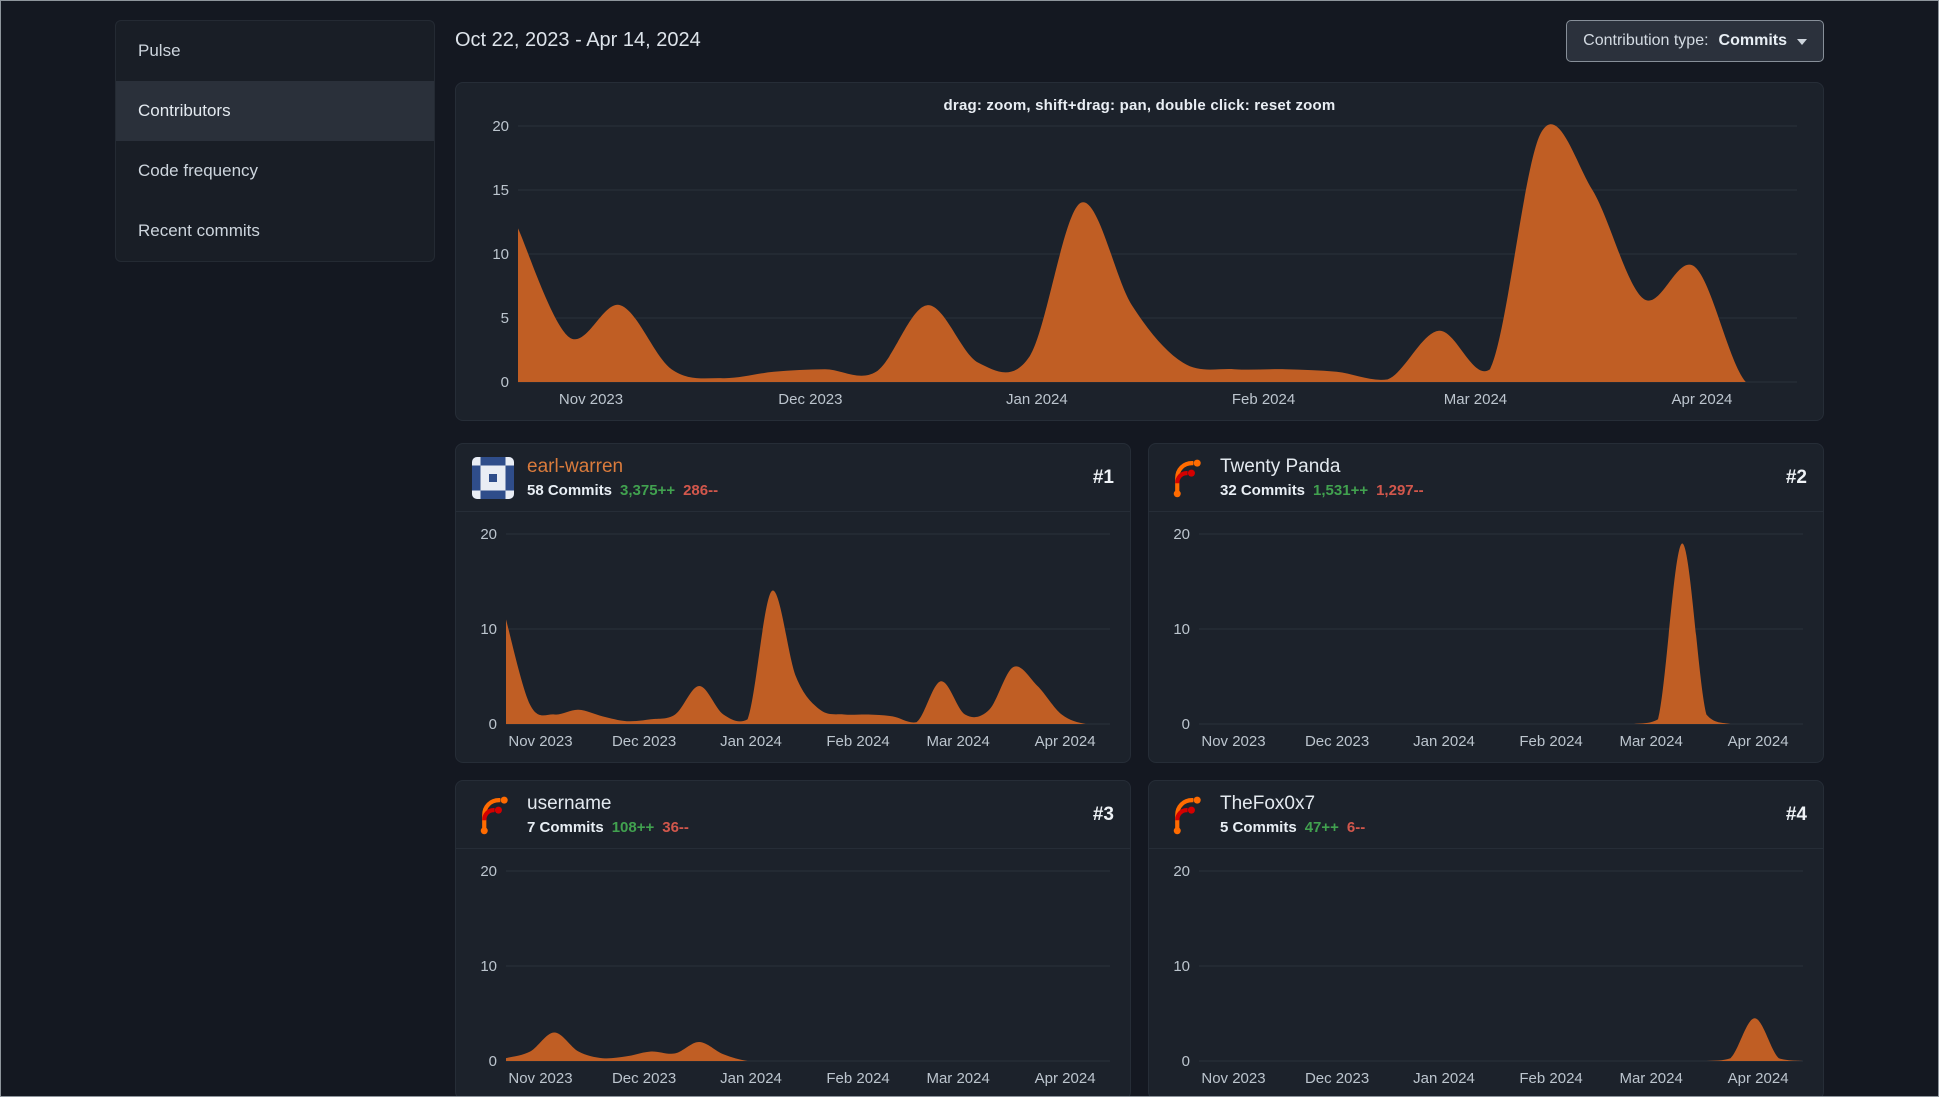 Image resolution: width=1939 pixels, height=1097 pixels. What do you see at coordinates (275, 51) in the screenshot?
I see `sidebar-item-pulse: Pulse` at bounding box center [275, 51].